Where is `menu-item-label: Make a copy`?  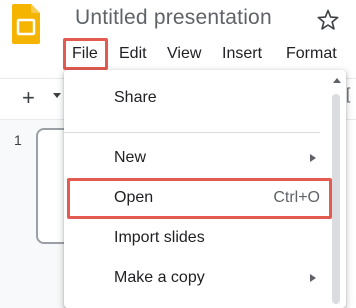
menu-item-label: Make a copy is located at coordinates (159, 277).